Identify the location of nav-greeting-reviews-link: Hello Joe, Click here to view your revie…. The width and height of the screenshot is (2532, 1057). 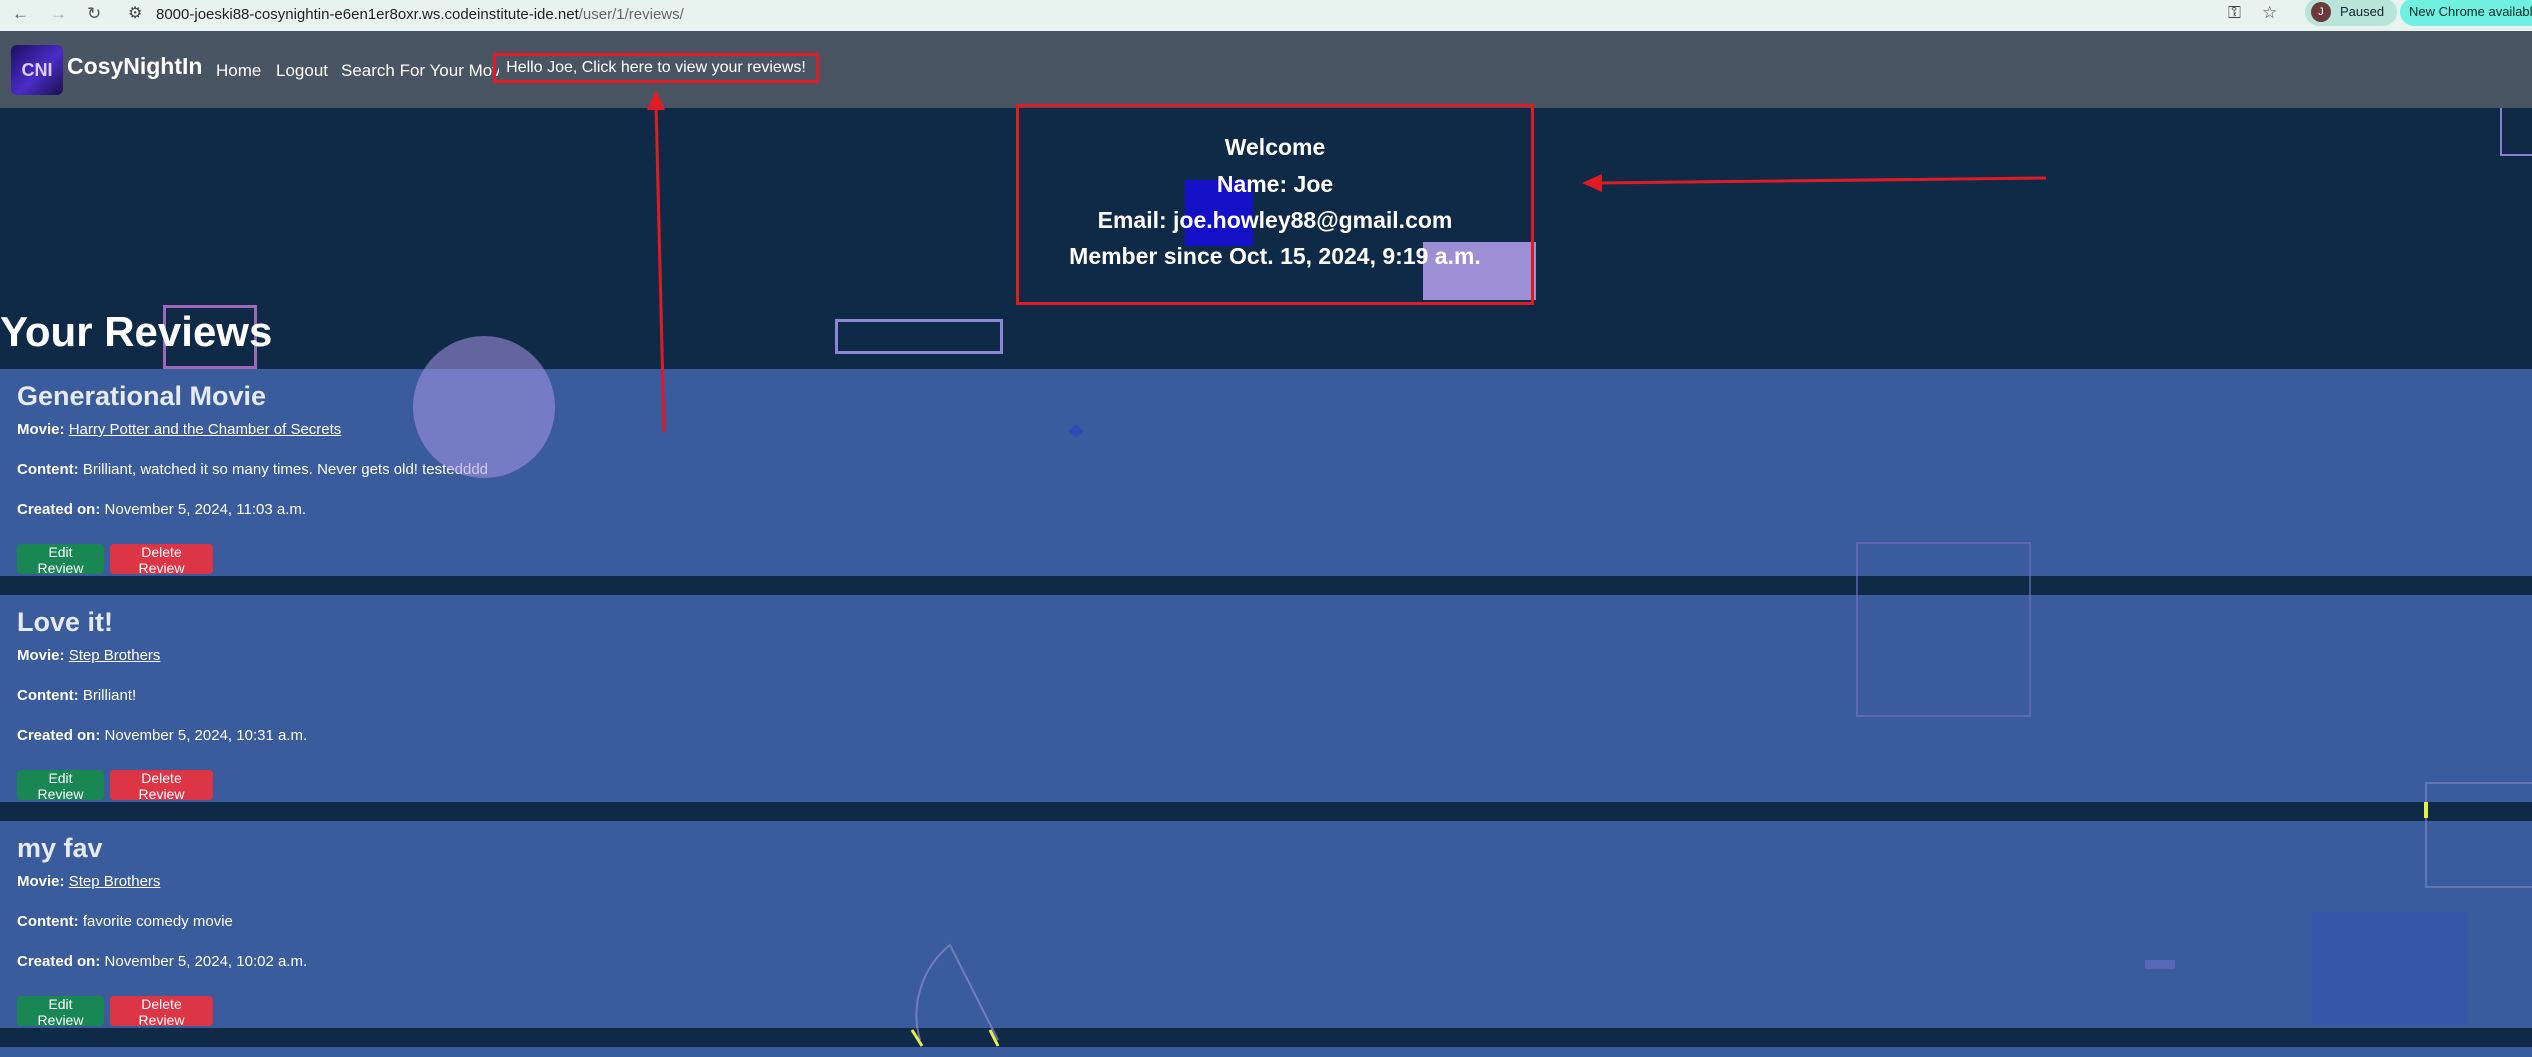
(656, 68).